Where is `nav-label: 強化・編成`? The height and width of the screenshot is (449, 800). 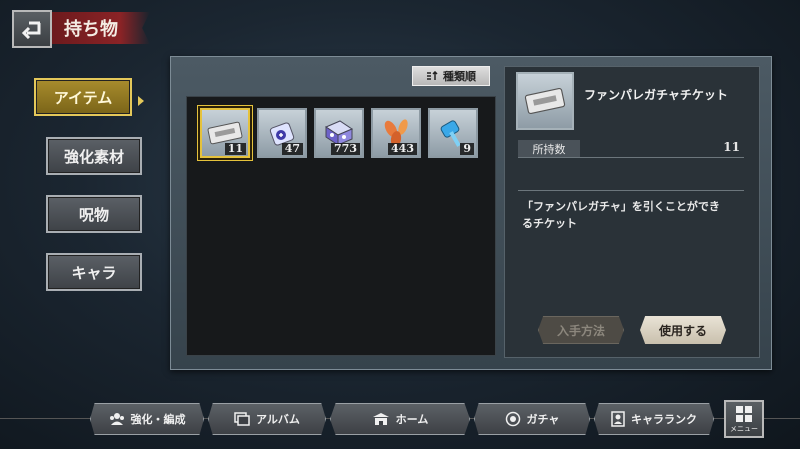
nav-label: 強化・編成 is located at coordinates (158, 419).